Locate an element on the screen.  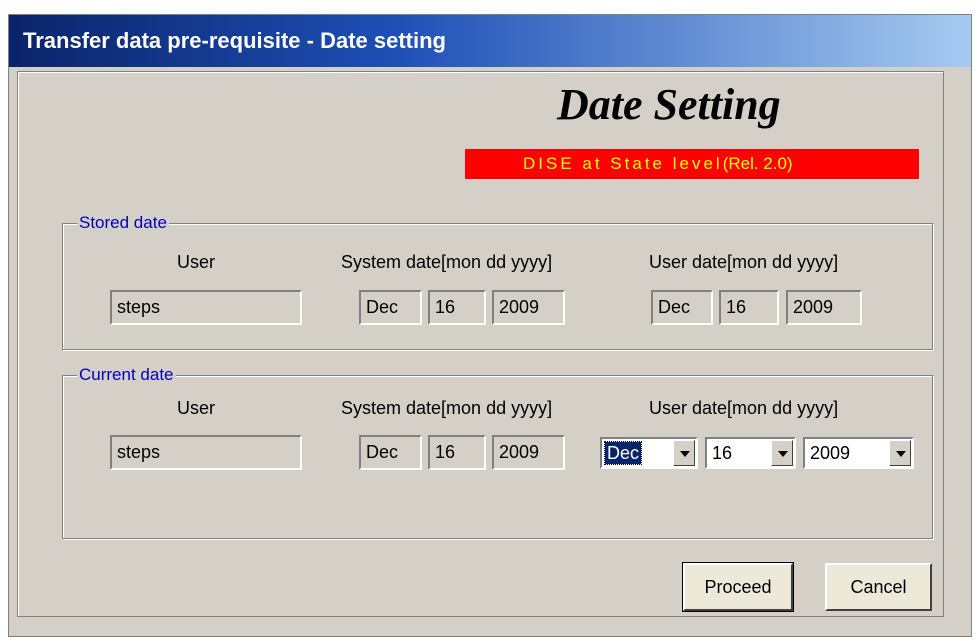
page-heading: Date Setting is located at coordinates (669, 104).